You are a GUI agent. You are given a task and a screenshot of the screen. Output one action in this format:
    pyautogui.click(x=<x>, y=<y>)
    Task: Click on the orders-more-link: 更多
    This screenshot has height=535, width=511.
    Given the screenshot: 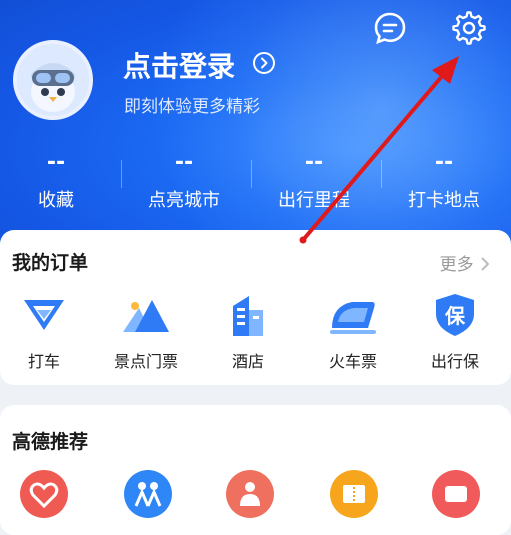 What is the action you would take?
    pyautogui.click(x=465, y=262)
    